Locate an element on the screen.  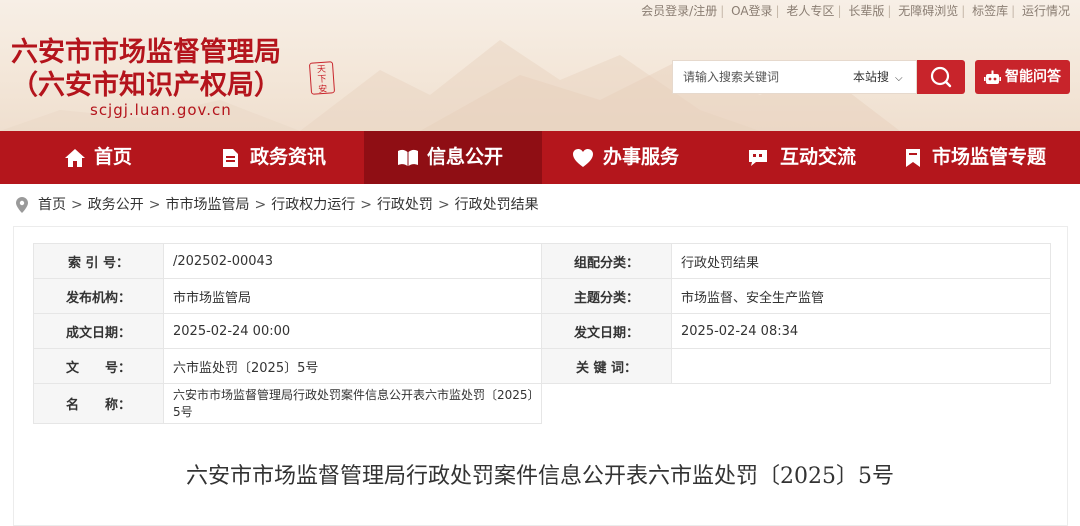
bookmark-icon is located at coordinates (913, 158).